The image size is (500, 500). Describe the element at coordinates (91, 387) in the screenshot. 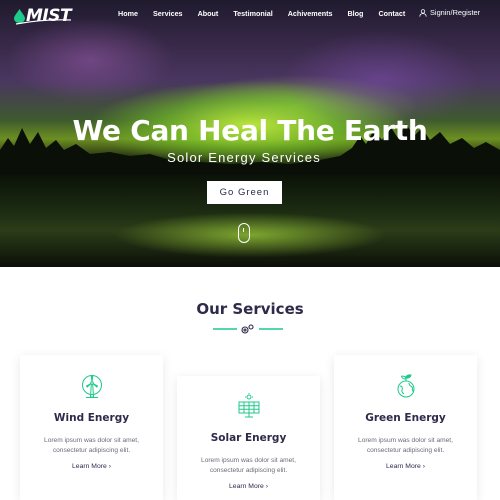

I see `wind-turbine-icon` at that location.